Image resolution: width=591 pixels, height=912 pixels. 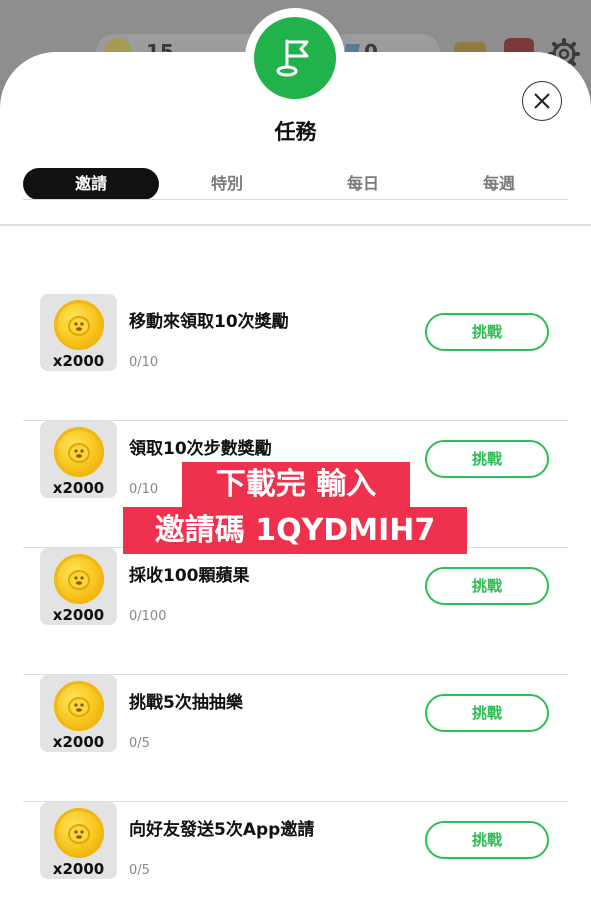 What do you see at coordinates (189, 576) in the screenshot?
I see `mission-title: 採收100顆蘋果` at bounding box center [189, 576].